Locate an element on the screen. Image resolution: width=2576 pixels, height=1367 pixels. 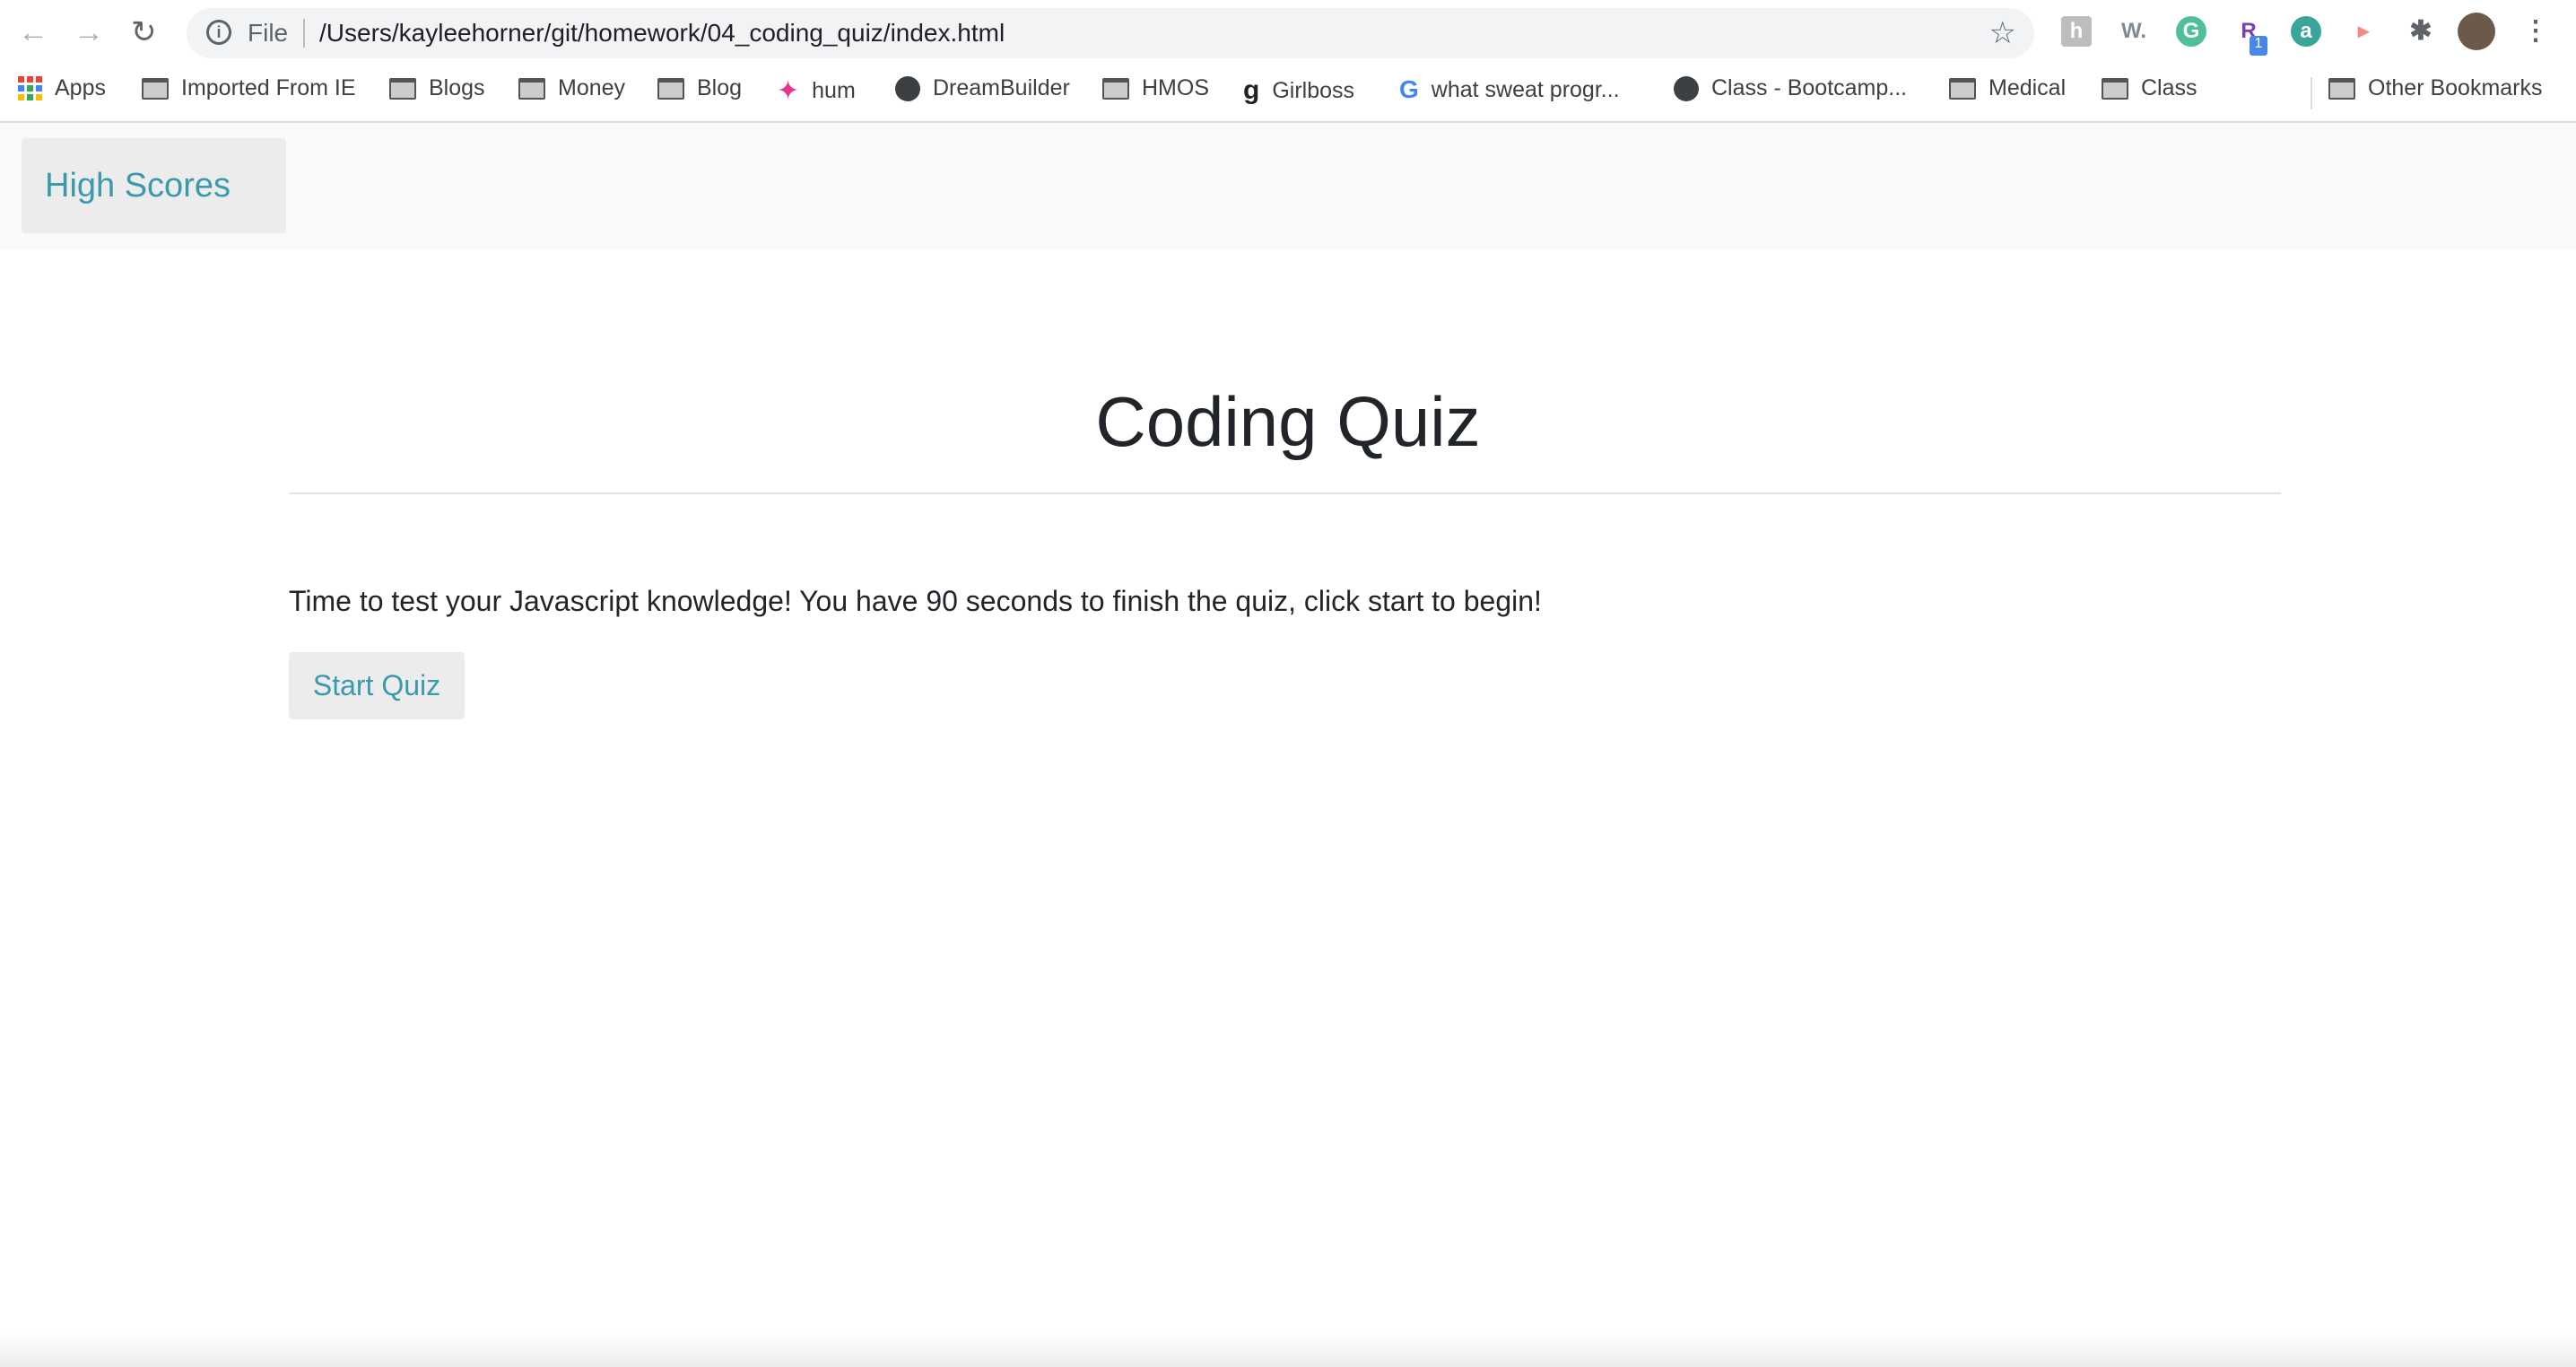
bookmark-hum: ✦ hum is located at coordinates (816, 91).